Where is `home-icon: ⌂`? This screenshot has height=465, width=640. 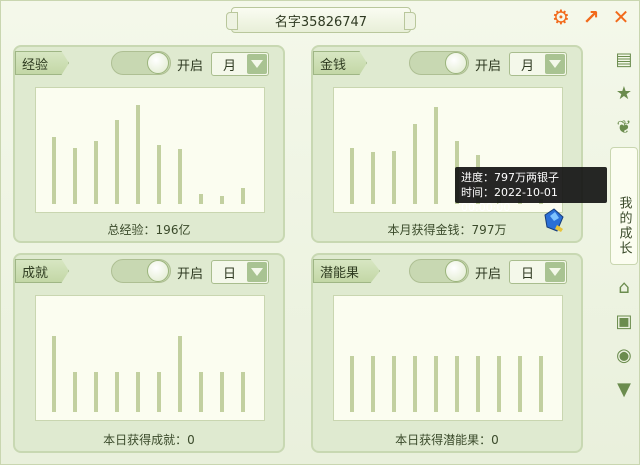
home-icon: ⌂ is located at coordinates (624, 287).